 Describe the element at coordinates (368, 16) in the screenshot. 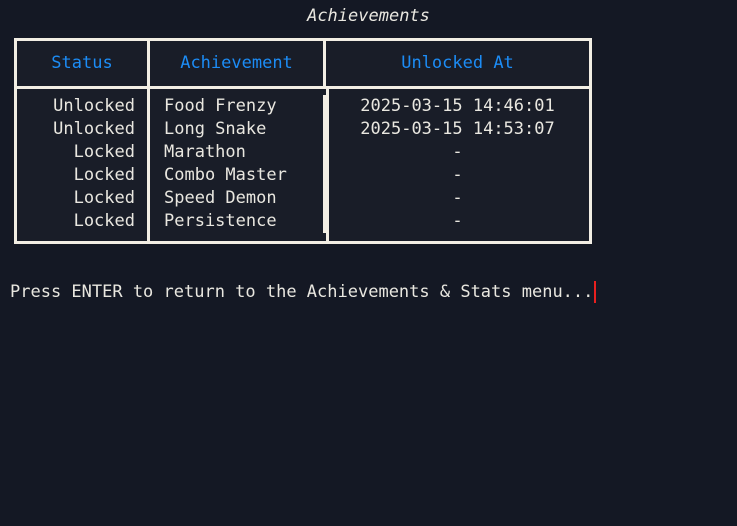

I see `page-title: Achievements` at that location.